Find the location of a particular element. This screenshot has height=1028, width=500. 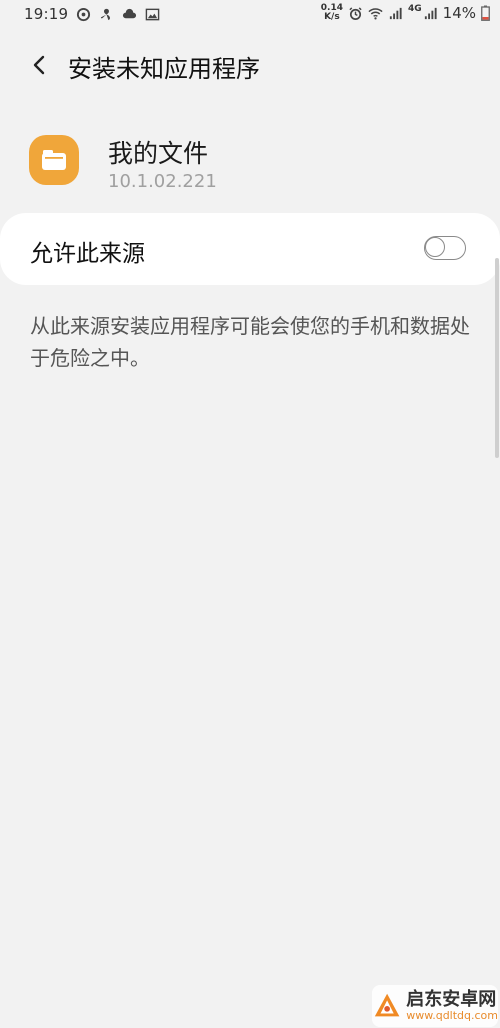

fan-icon is located at coordinates (106, 14).